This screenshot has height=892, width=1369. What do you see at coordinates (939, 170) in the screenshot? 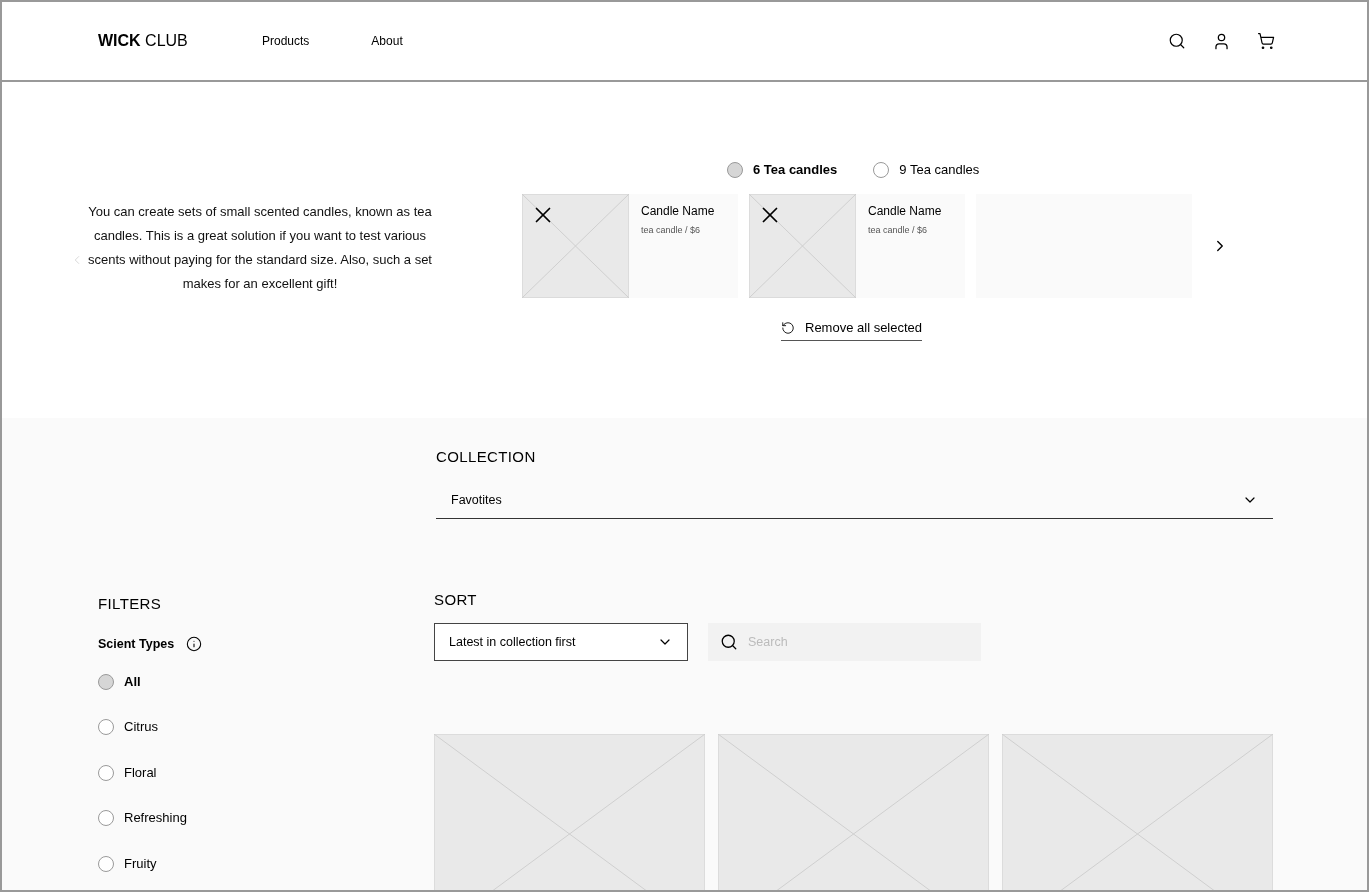
I see `radio-label: 9 Tea candles` at bounding box center [939, 170].